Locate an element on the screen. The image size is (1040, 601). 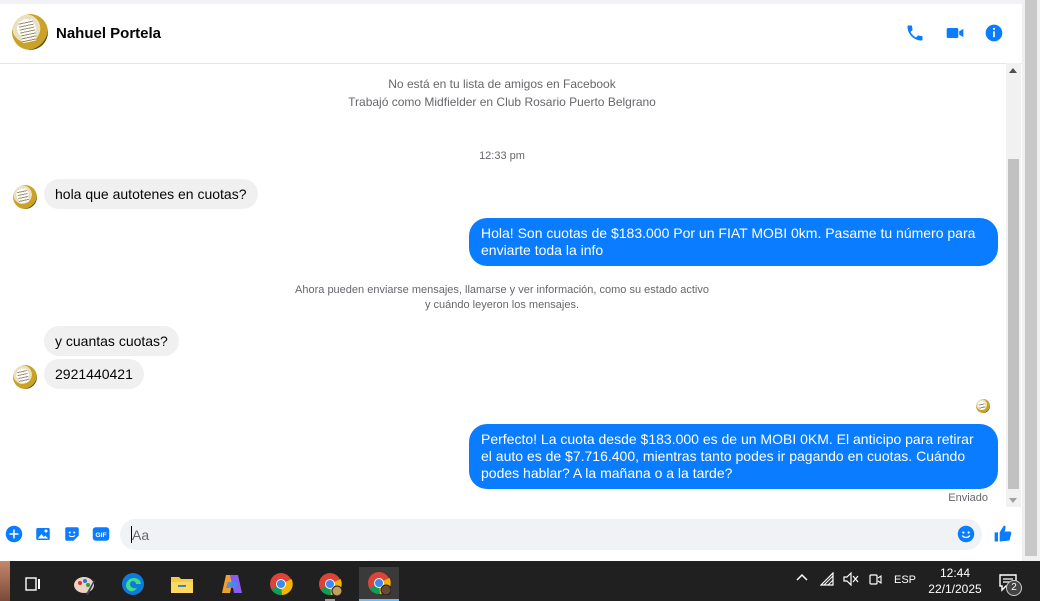
thread-scrollbar is located at coordinates (1013, 285).